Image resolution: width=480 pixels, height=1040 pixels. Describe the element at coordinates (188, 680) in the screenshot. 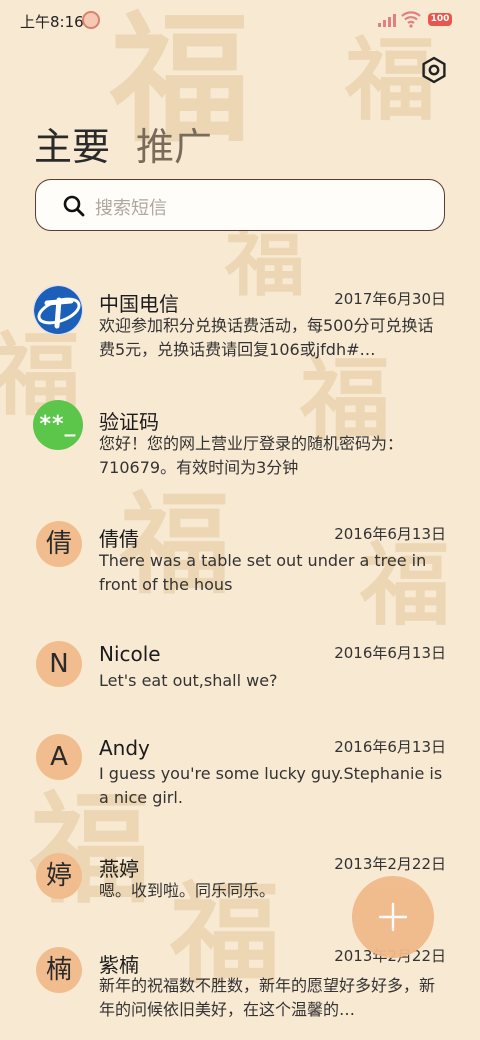

I see `message-preview: Let's eat out,shall we?` at that location.